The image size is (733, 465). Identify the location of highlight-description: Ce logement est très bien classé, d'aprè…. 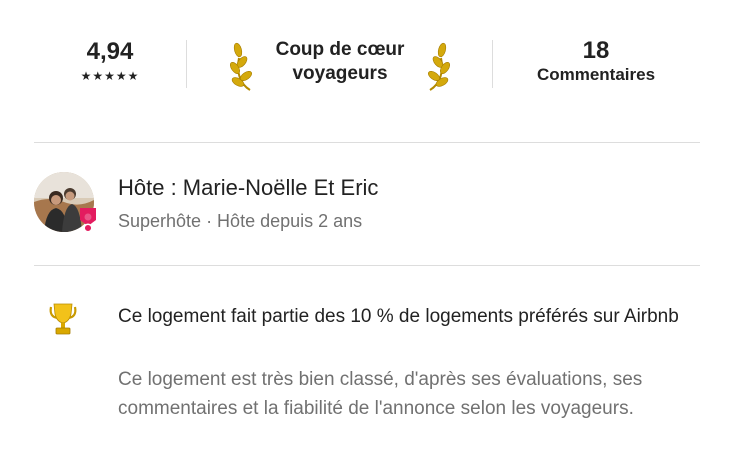
(380, 394).